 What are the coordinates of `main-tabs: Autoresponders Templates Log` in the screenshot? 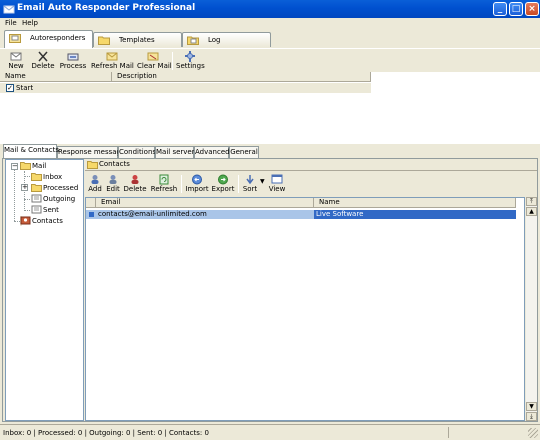 It's located at (270, 39).